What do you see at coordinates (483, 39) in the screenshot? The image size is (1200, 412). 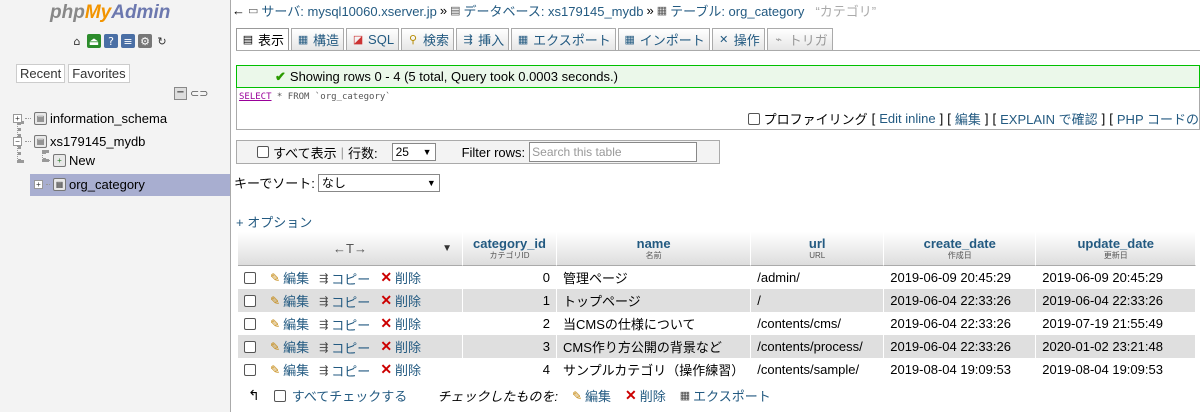 I see `tab-insert: ⇶ 挿入` at bounding box center [483, 39].